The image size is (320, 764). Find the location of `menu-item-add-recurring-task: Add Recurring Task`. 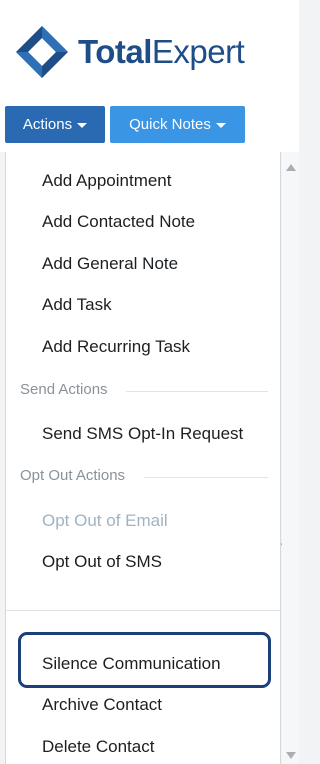

menu-item-add-recurring-task: Add Recurring Task is located at coordinates (116, 347).